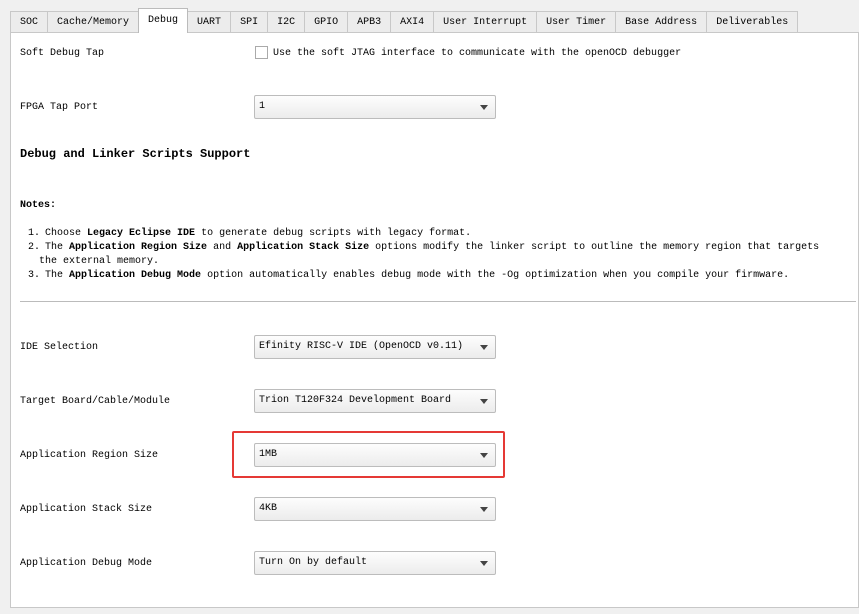  What do you see at coordinates (485, 22) in the screenshot?
I see `tab-user-interrupt: User Interrupt` at bounding box center [485, 22].